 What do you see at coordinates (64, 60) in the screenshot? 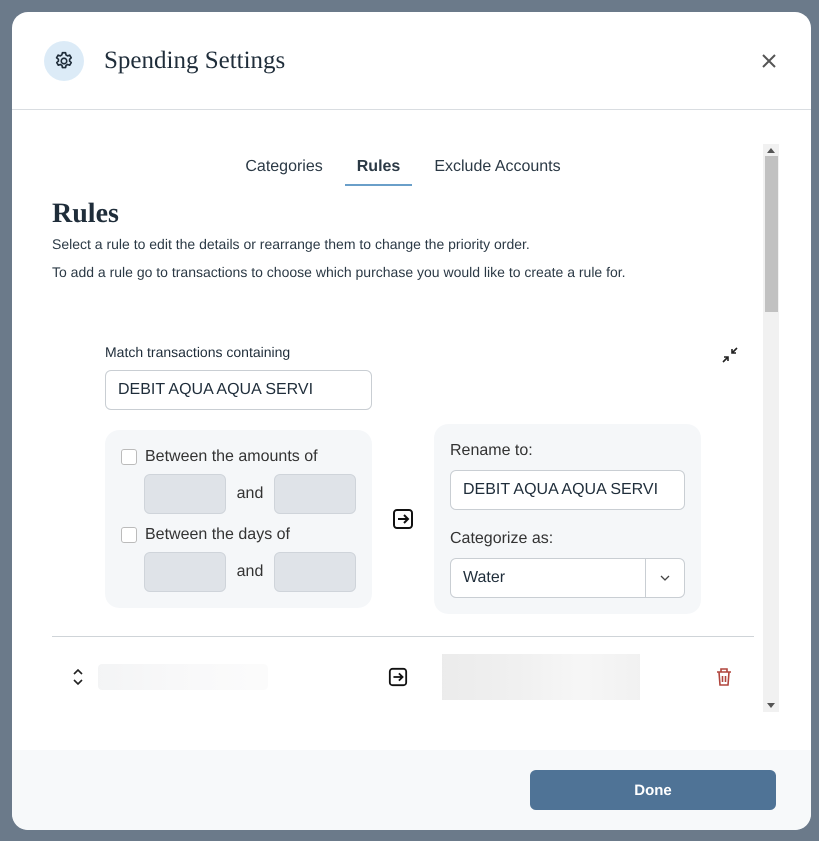
I see `gear-icon` at bounding box center [64, 60].